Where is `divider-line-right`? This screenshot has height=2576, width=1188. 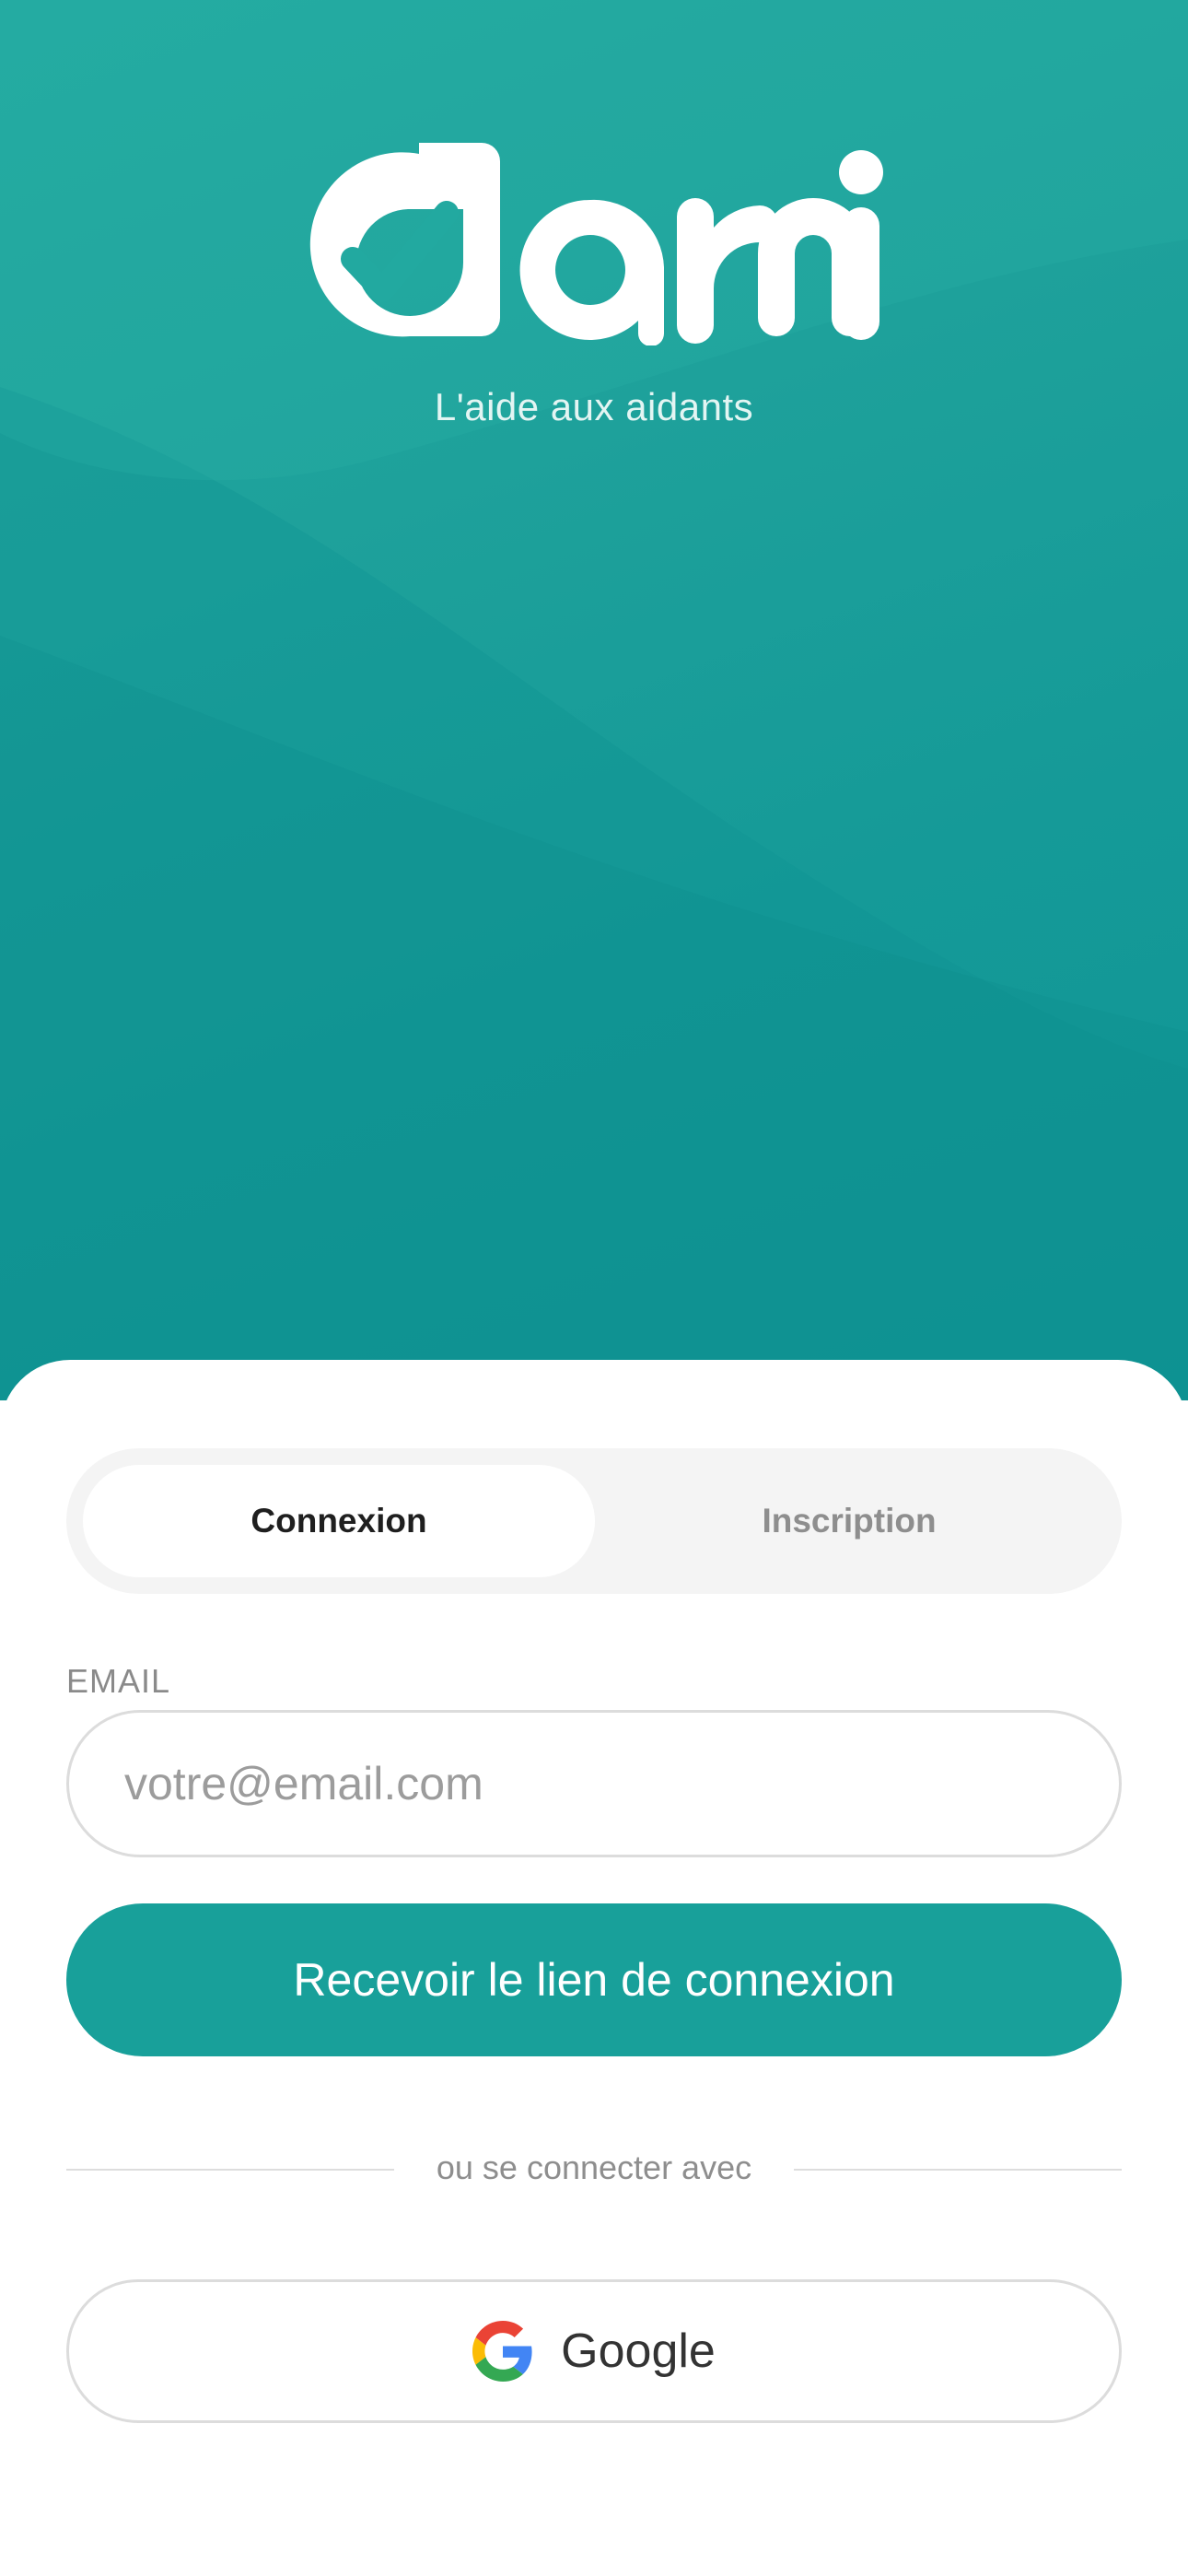 divider-line-right is located at coordinates (958, 2170).